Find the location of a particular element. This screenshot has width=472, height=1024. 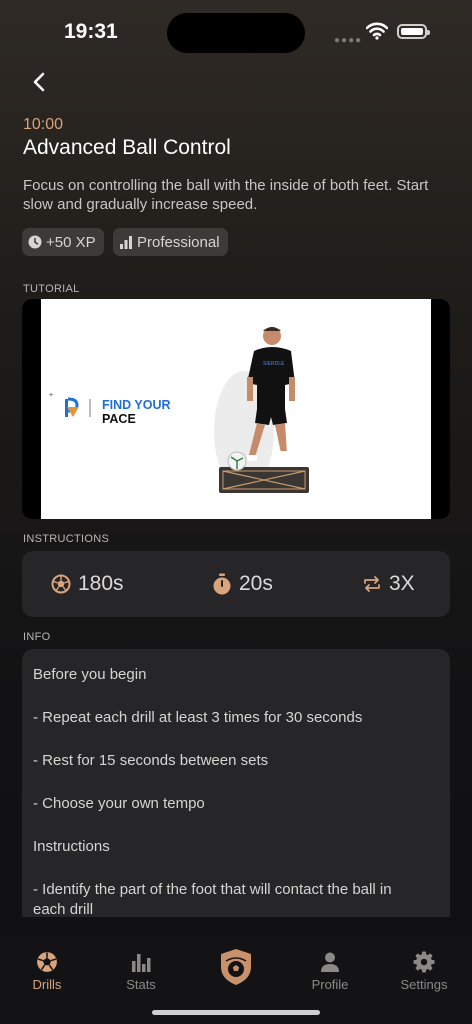

level-tag: Professional is located at coordinates (170, 242).